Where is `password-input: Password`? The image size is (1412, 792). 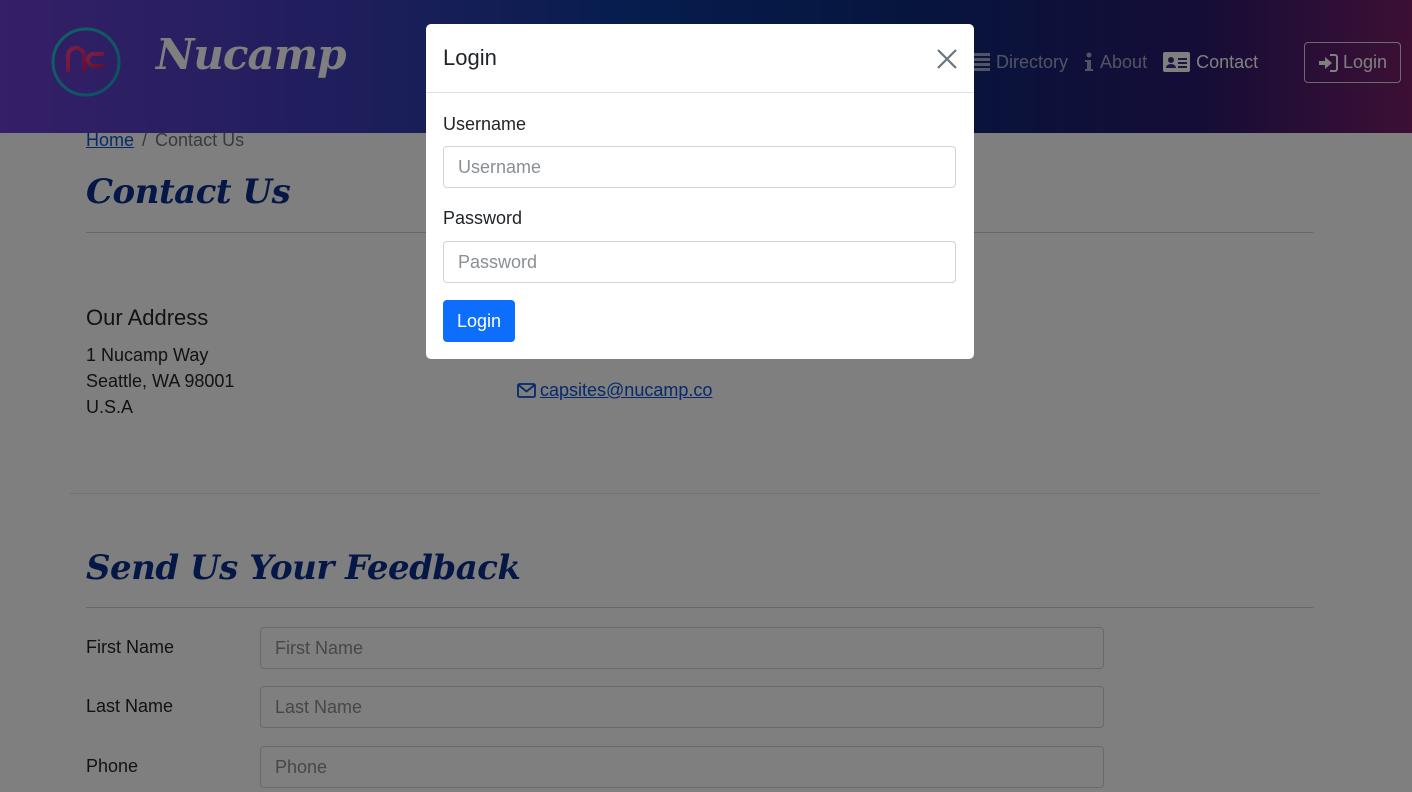
password-input: Password is located at coordinates (699, 262).